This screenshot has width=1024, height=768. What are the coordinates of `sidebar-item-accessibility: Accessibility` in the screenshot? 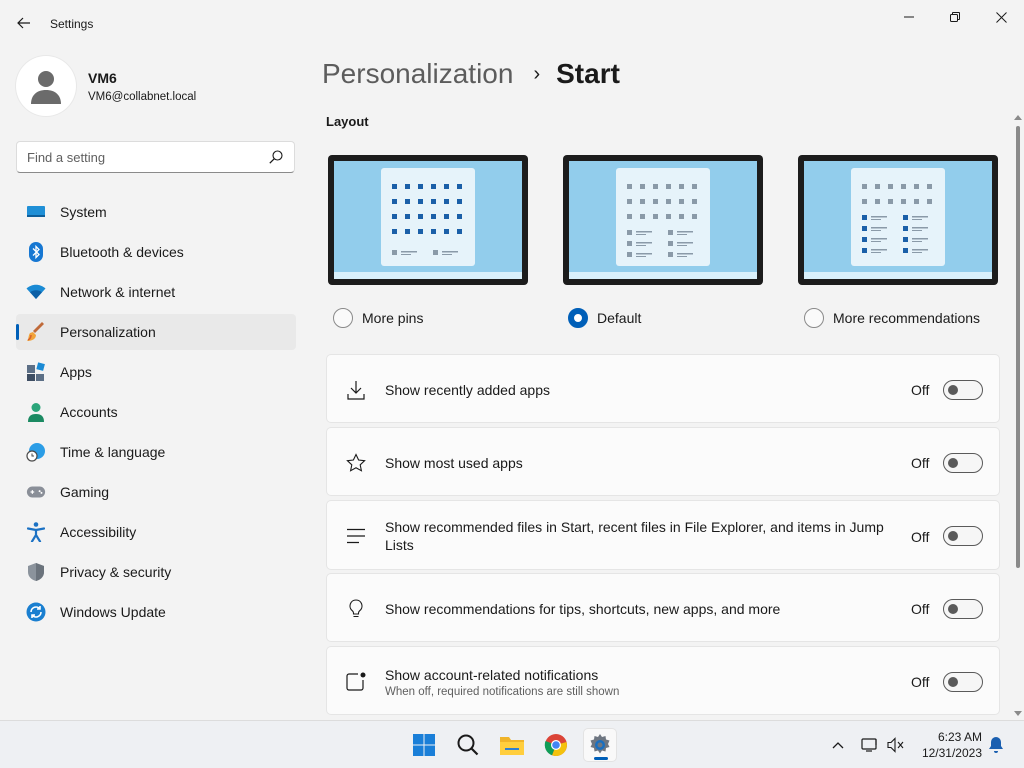 It's located at (156, 532).